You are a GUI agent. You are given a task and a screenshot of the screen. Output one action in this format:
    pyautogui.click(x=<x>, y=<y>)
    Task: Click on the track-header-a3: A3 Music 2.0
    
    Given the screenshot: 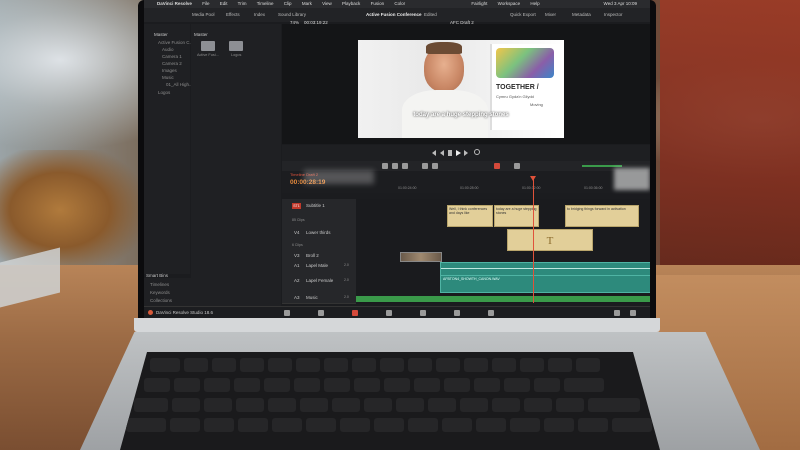 What is the action you would take?
    pyautogui.click(x=319, y=298)
    